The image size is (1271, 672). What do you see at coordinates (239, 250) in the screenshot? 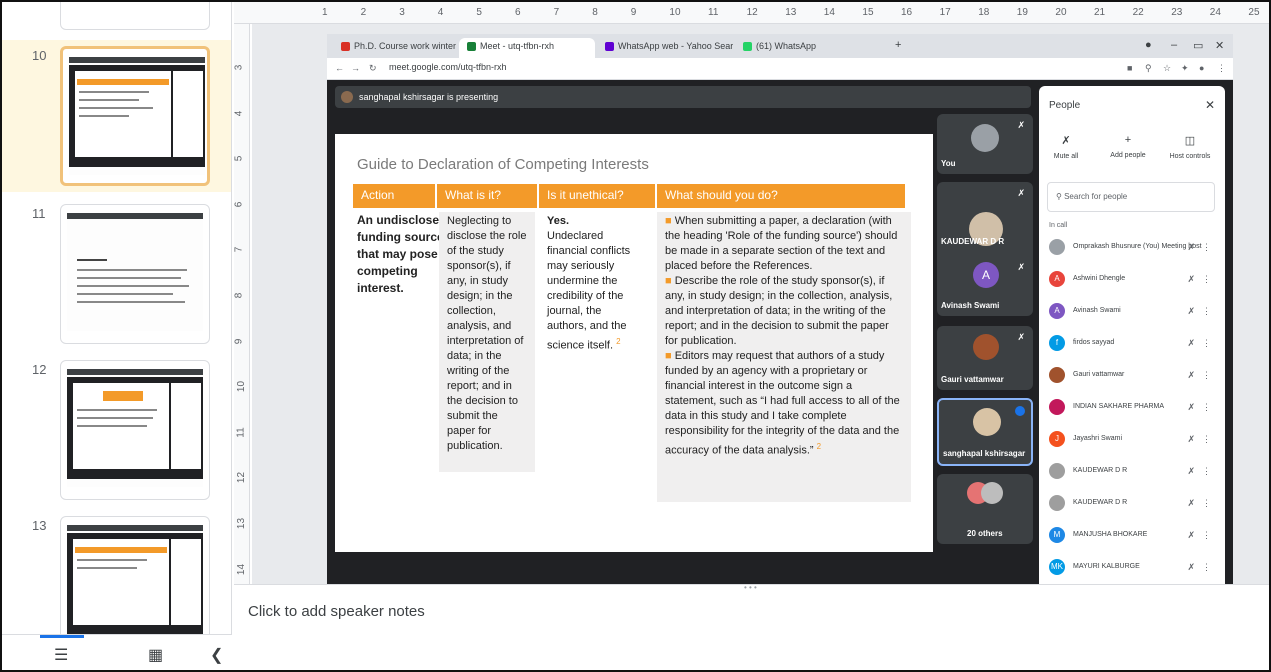
I see `ruler-mark: 7` at bounding box center [239, 250].